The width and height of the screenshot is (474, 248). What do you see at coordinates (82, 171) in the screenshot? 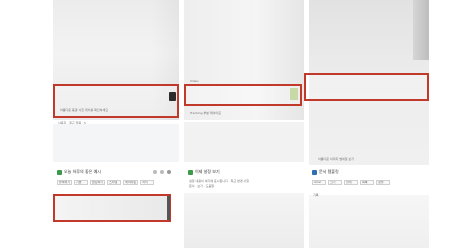
I see `window-title-text: 오늘 하루의 좋은 예시` at bounding box center [82, 171].